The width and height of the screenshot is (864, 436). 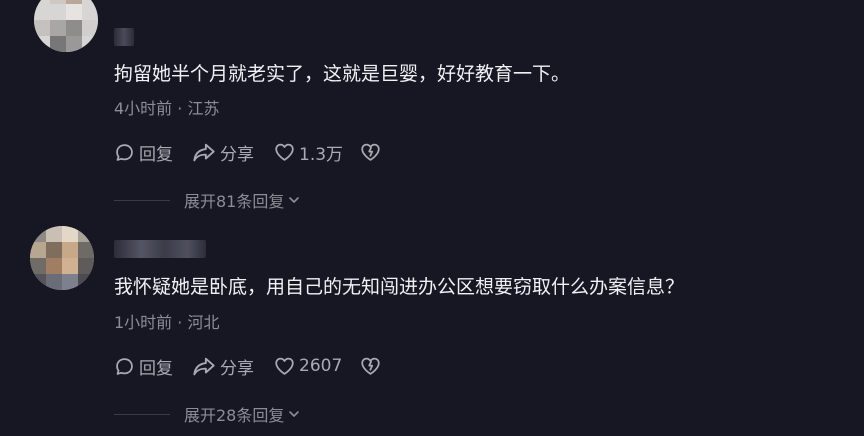 I want to click on comment-location: 河北, so click(x=203, y=322).